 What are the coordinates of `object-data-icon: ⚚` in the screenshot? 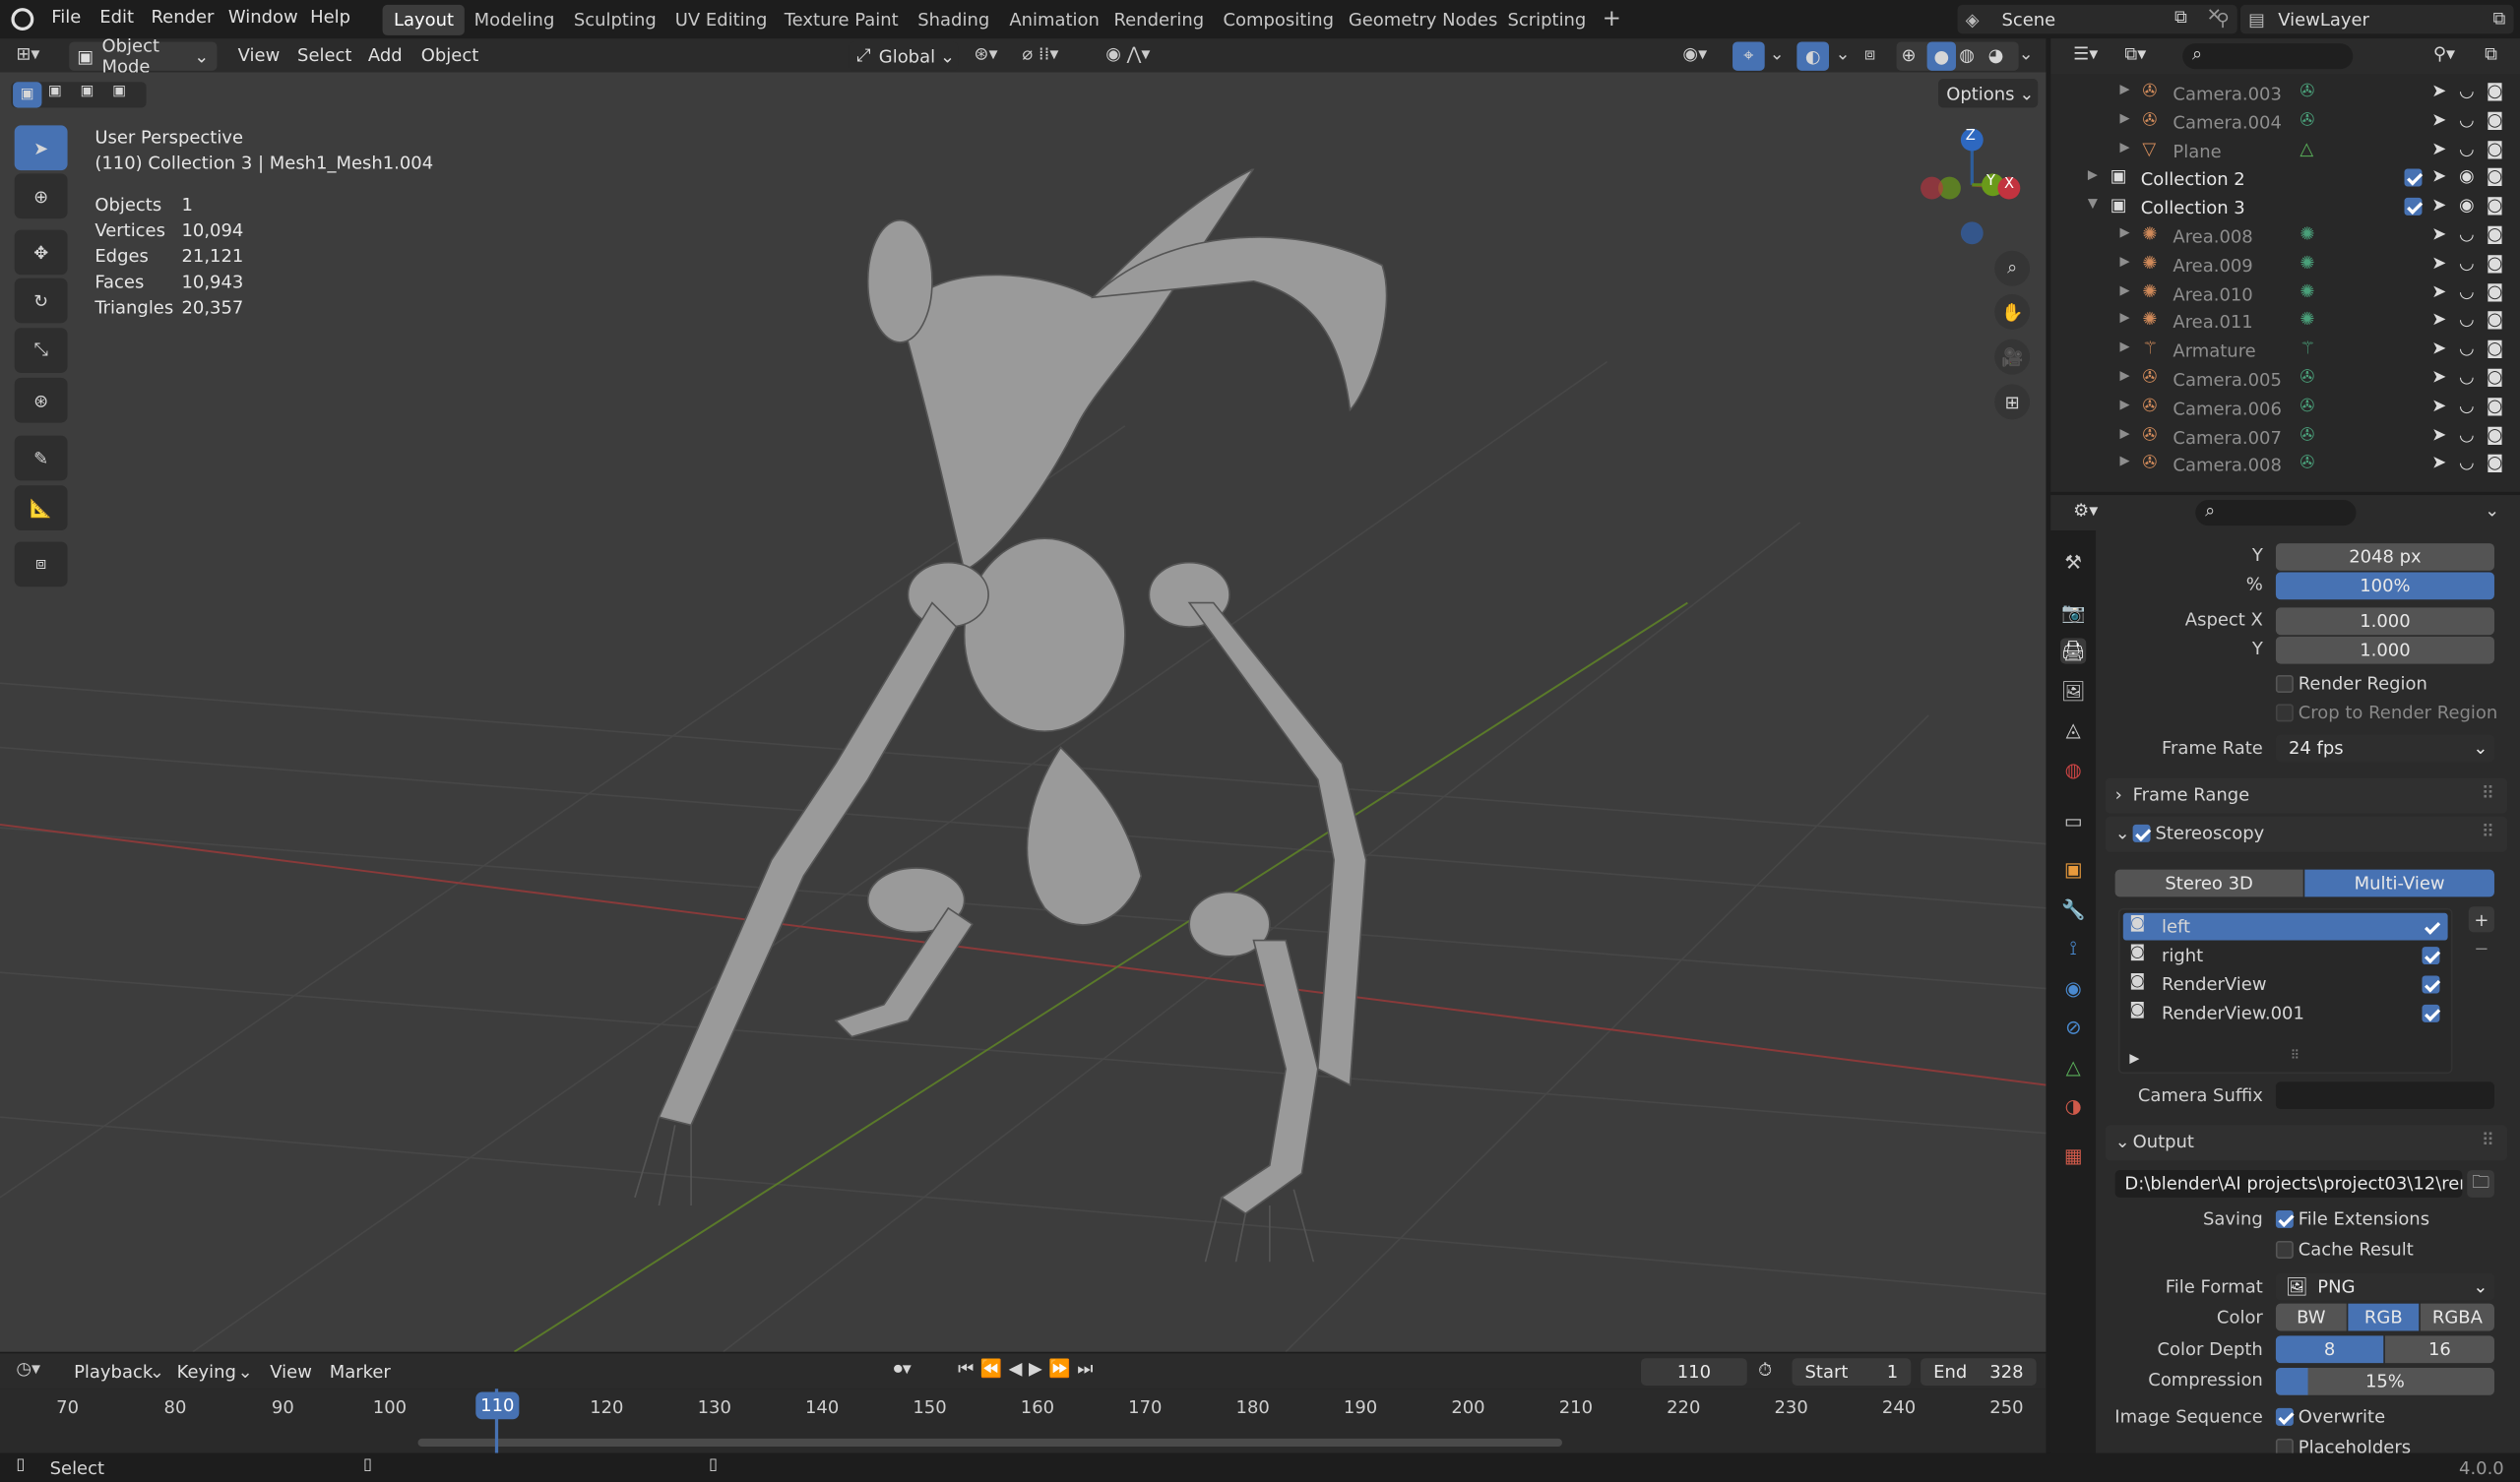 It's located at (2307, 348).